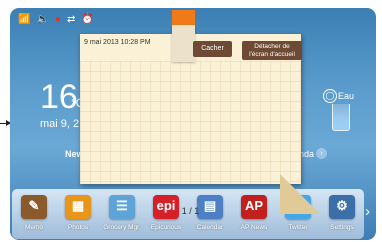  What do you see at coordinates (5, 123) in the screenshot?
I see `pointer-arrow` at bounding box center [5, 123].